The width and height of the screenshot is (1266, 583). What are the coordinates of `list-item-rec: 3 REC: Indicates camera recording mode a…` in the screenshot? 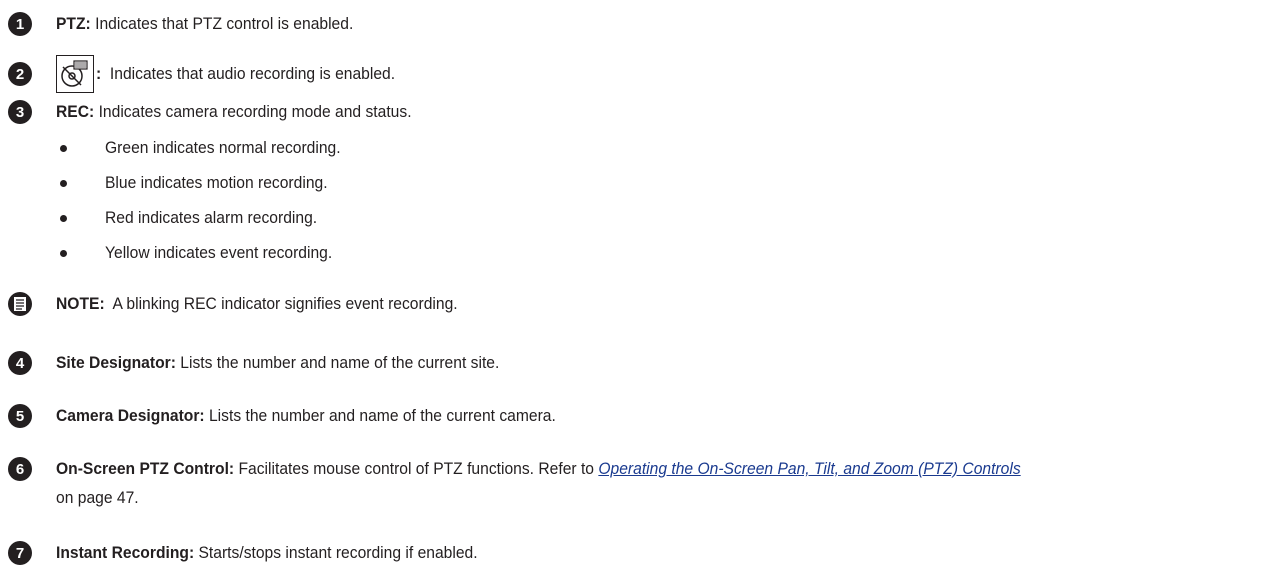 It's located at (221, 112).